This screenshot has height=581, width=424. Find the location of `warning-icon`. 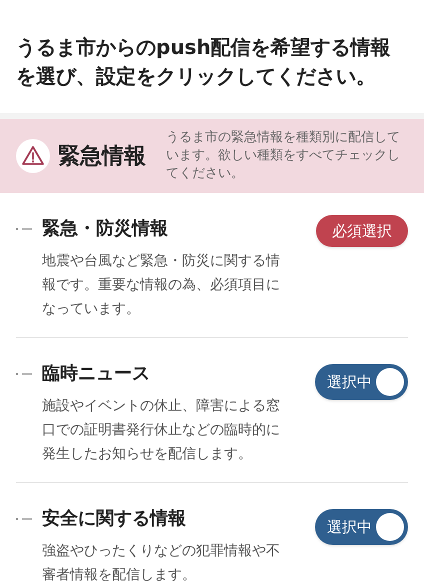

warning-icon is located at coordinates (33, 156).